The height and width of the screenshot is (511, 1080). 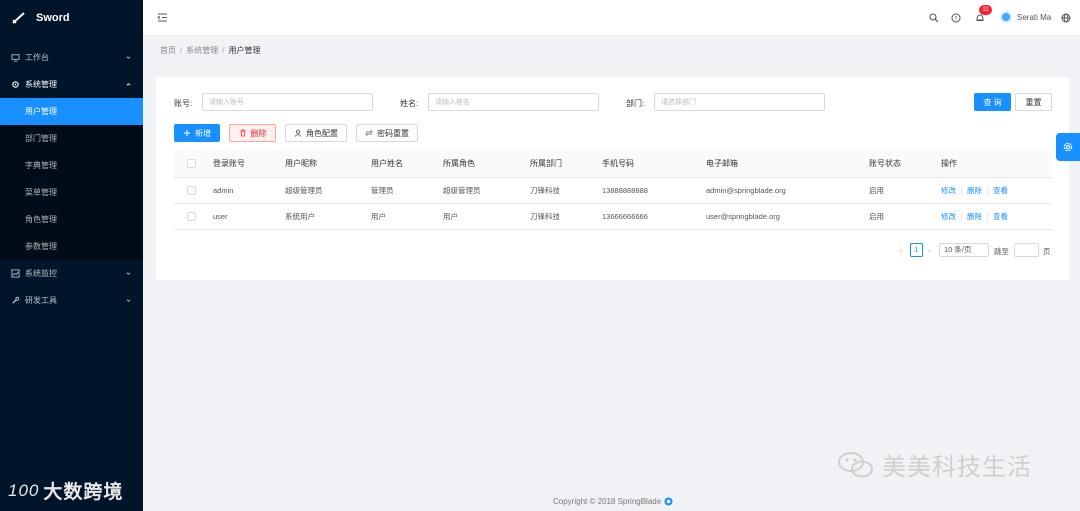 What do you see at coordinates (654, 216) in the screenshot?
I see `cell-phone: 13666666666` at bounding box center [654, 216].